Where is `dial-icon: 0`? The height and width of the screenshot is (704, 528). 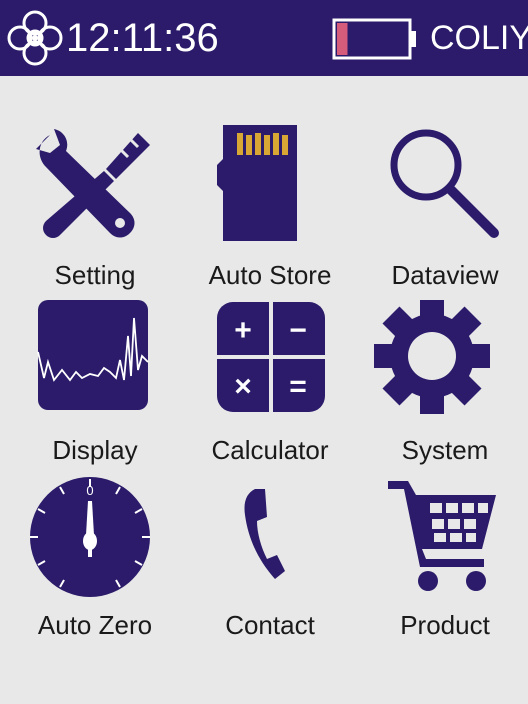 dial-icon: 0 is located at coordinates (90, 537).